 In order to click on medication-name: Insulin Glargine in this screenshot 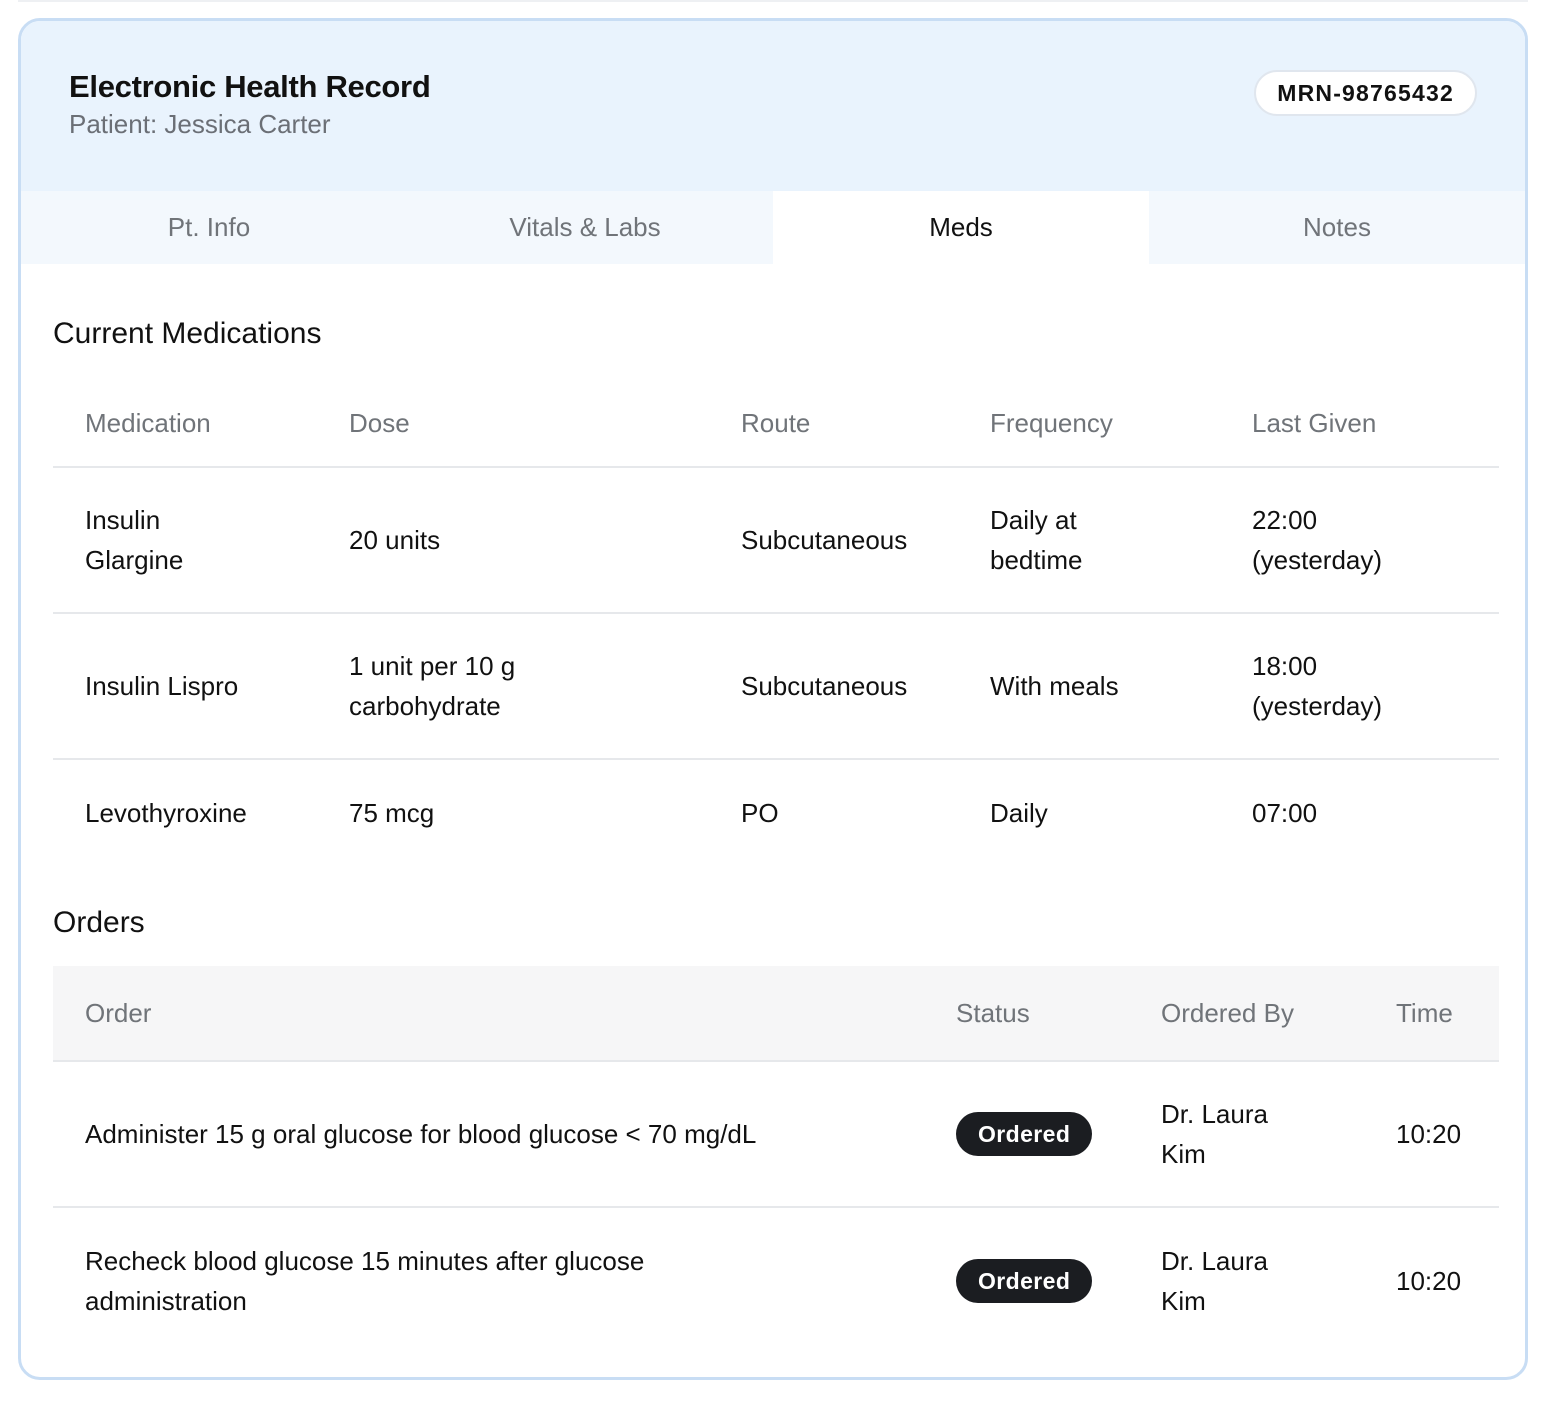, I will do `click(185, 540)`.